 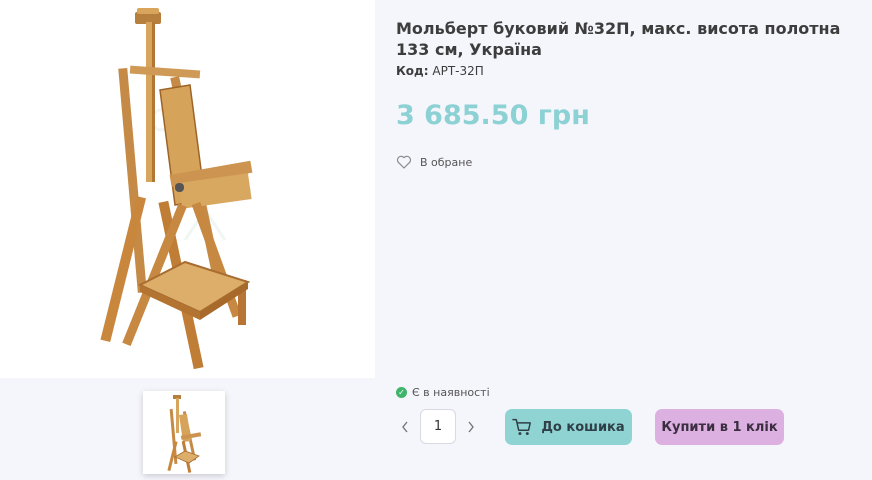 I want to click on chevron-left-icon, so click(x=405, y=426).